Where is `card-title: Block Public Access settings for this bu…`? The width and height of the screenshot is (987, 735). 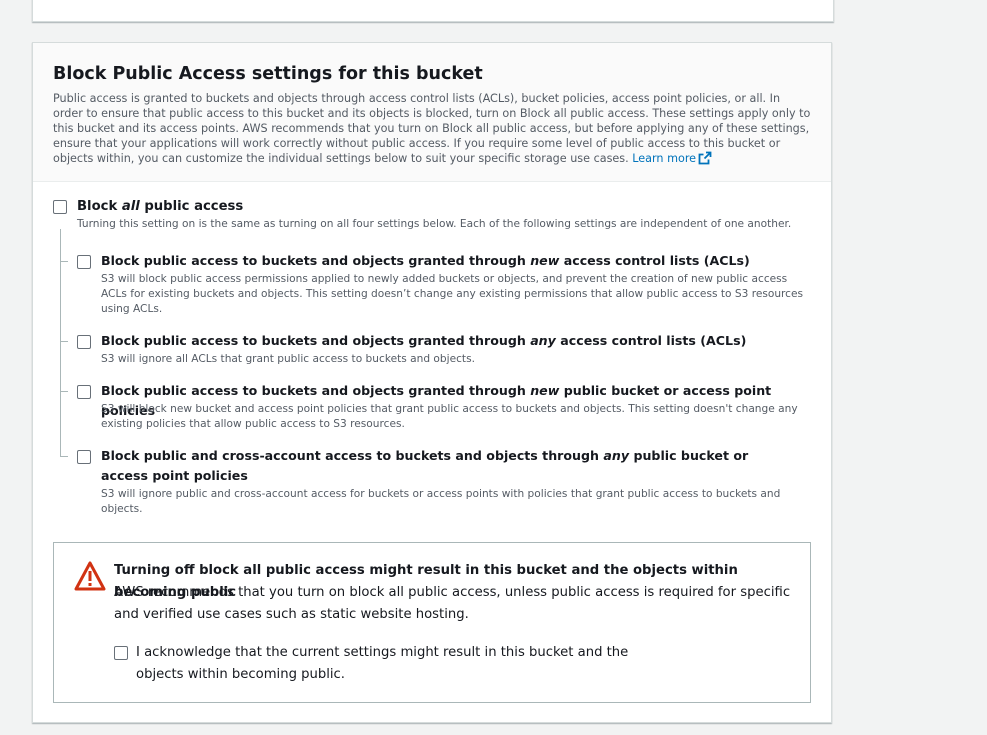 card-title: Block Public Access settings for this bu… is located at coordinates (268, 74).